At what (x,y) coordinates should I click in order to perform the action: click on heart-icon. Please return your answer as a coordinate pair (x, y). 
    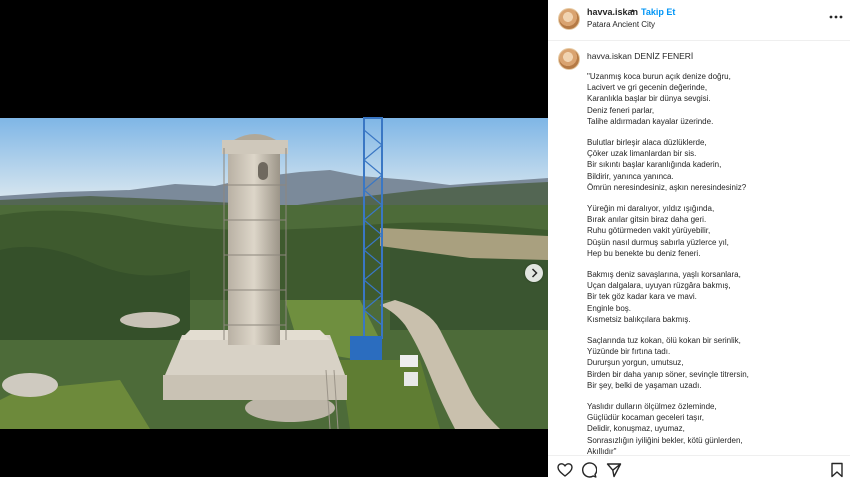
    Looking at the image, I should click on (565, 470).